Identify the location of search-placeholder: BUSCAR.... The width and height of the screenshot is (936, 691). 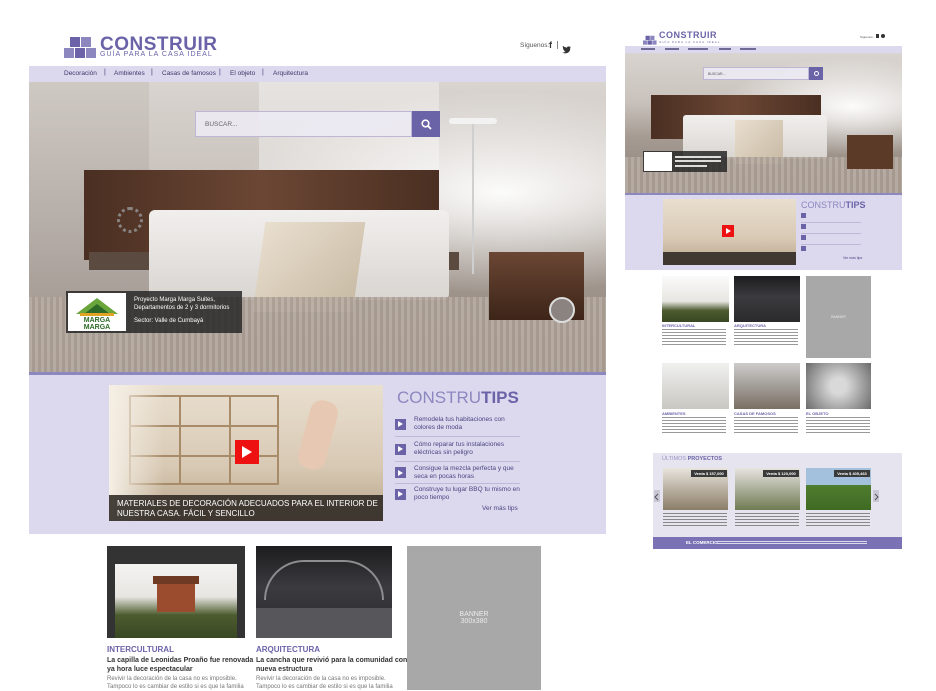
(717, 74).